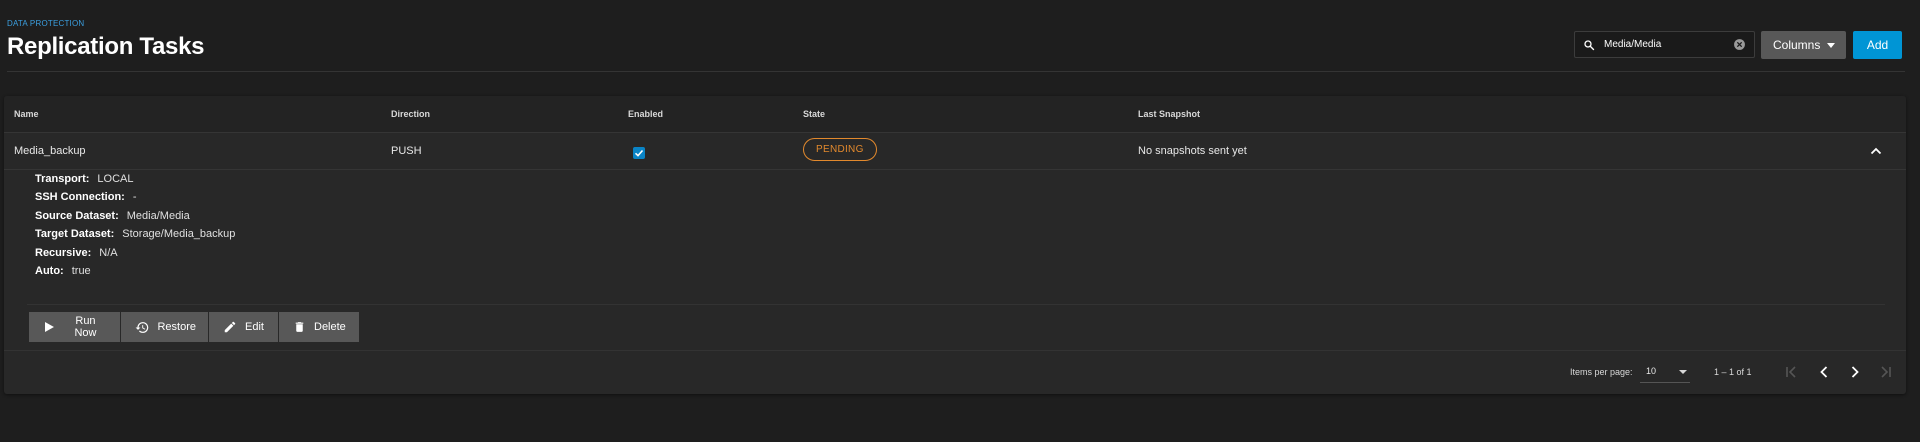  I want to click on columns-button-label: Columns, so click(1797, 45).